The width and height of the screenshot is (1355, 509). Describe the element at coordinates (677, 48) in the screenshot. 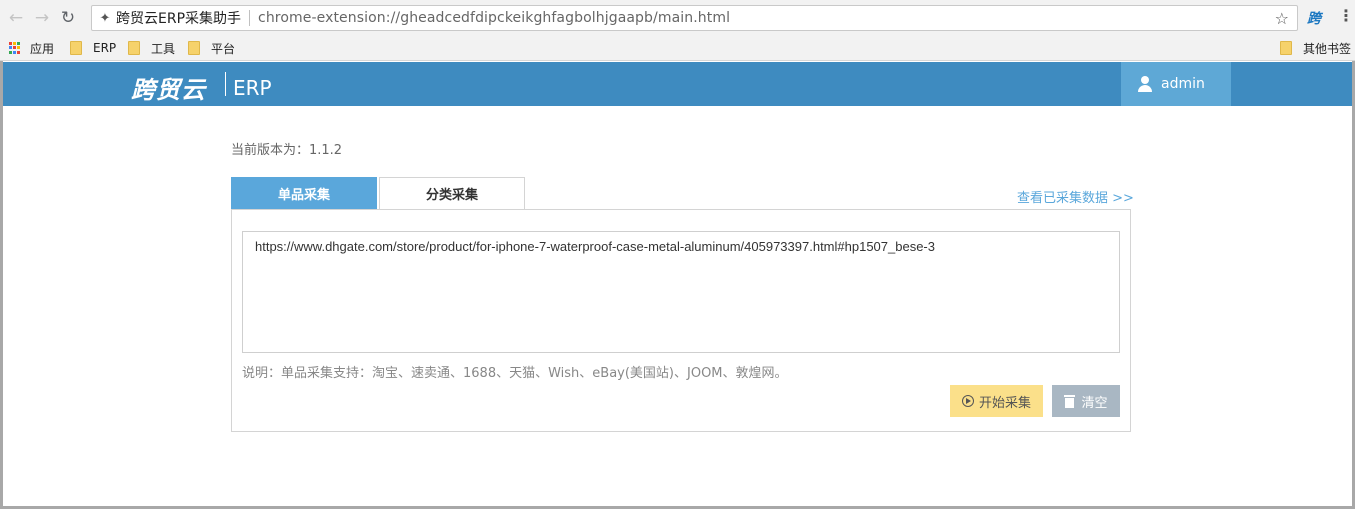

I see `bookmarks-bar: 应用 ERP 工具 平台 其他书签` at that location.